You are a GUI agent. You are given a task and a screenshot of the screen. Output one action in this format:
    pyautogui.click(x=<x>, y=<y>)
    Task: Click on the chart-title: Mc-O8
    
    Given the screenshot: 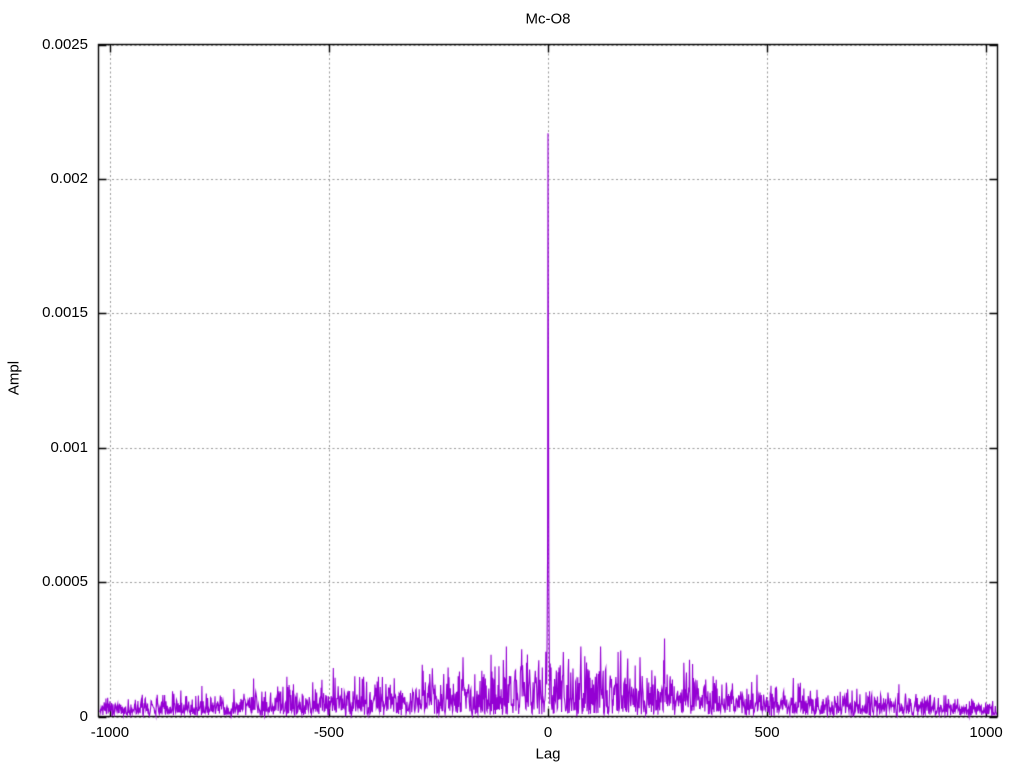 What is the action you would take?
    pyautogui.click(x=548, y=19)
    